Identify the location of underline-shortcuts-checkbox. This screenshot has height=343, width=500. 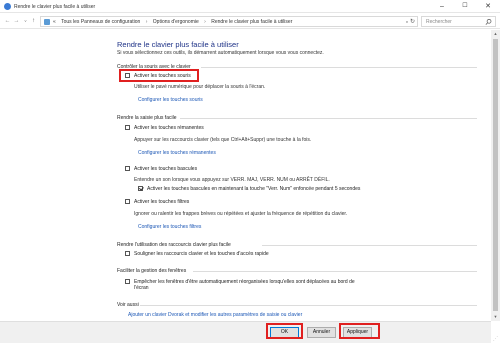
(127, 253).